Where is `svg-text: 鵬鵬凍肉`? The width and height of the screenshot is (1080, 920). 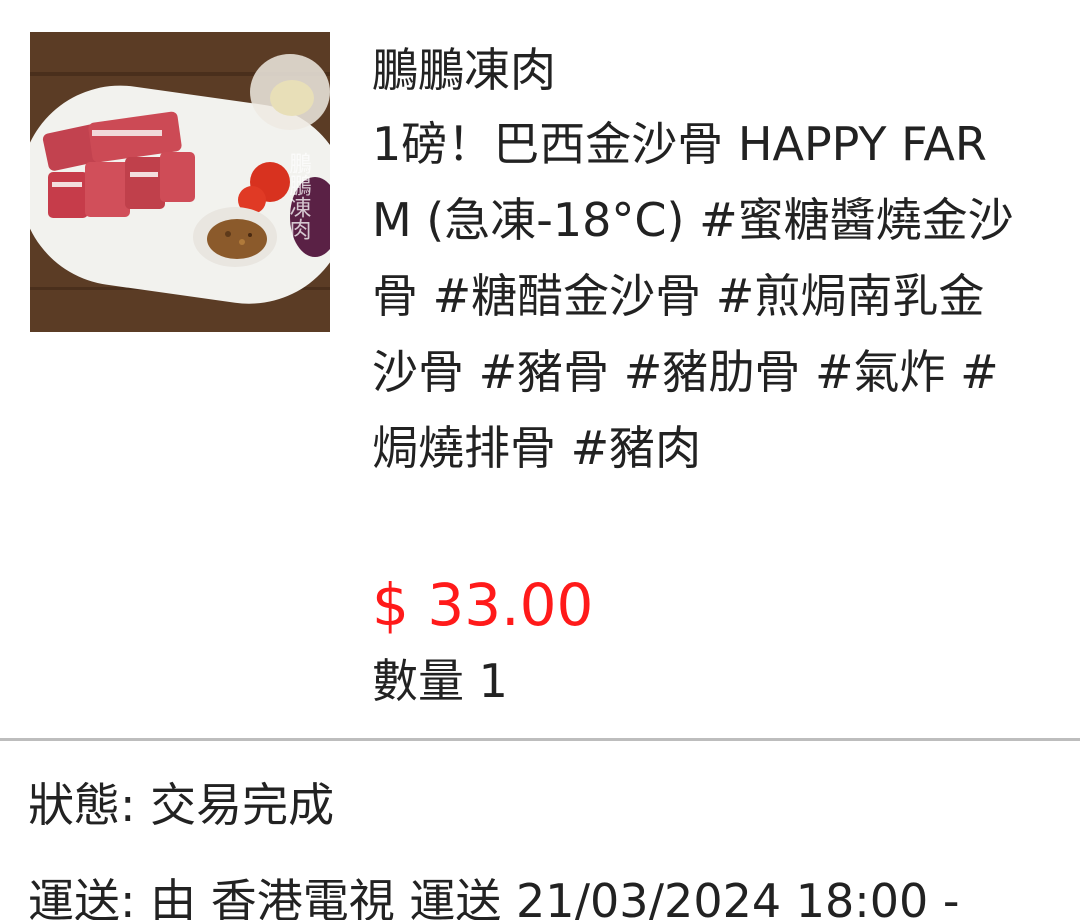
svg-text: 鵬鵬凍肉 is located at coordinates (299, 196).